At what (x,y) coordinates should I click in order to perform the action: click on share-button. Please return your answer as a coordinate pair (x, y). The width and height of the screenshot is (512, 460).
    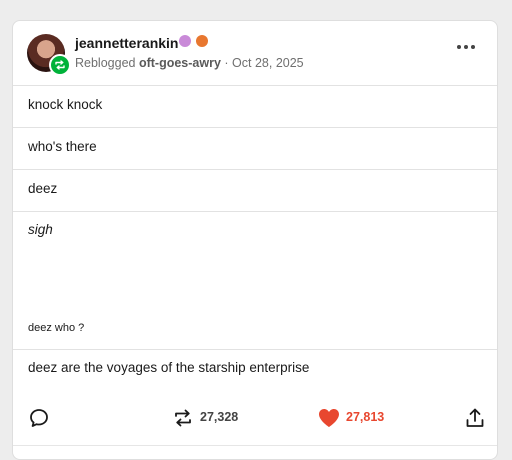
    Looking at the image, I should click on (475, 420).